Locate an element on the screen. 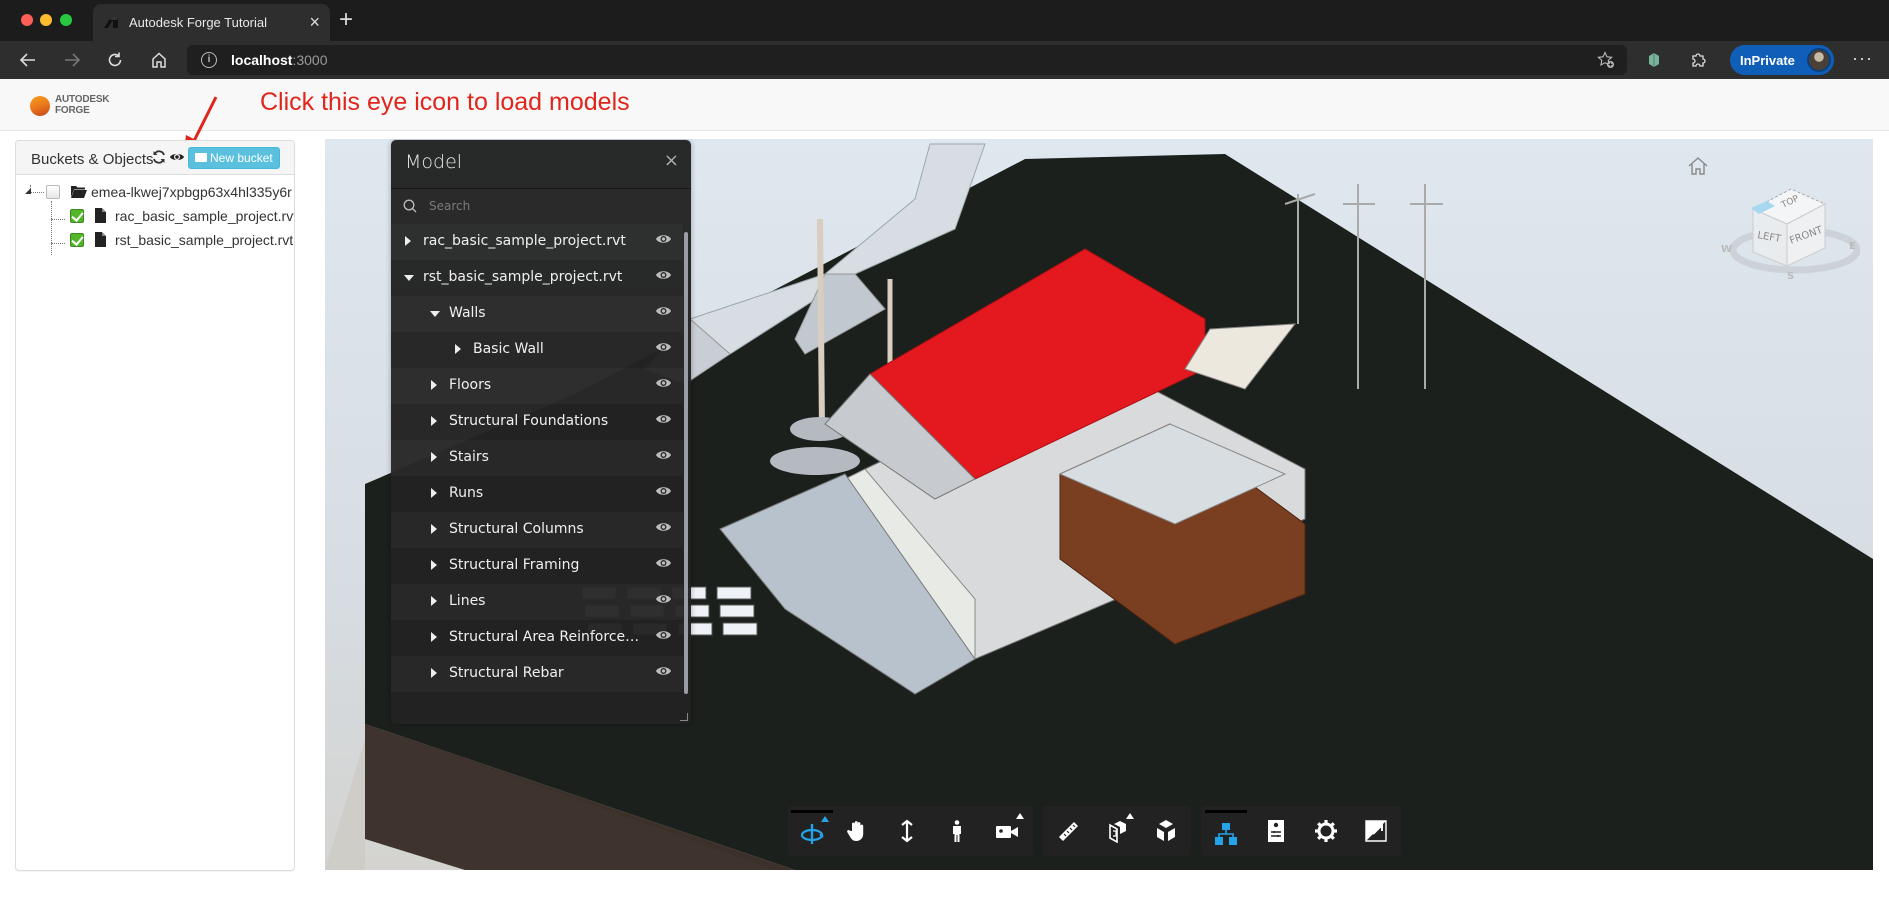  model-tree-item: rst_basic_sample_project.rvt is located at coordinates (537, 278).